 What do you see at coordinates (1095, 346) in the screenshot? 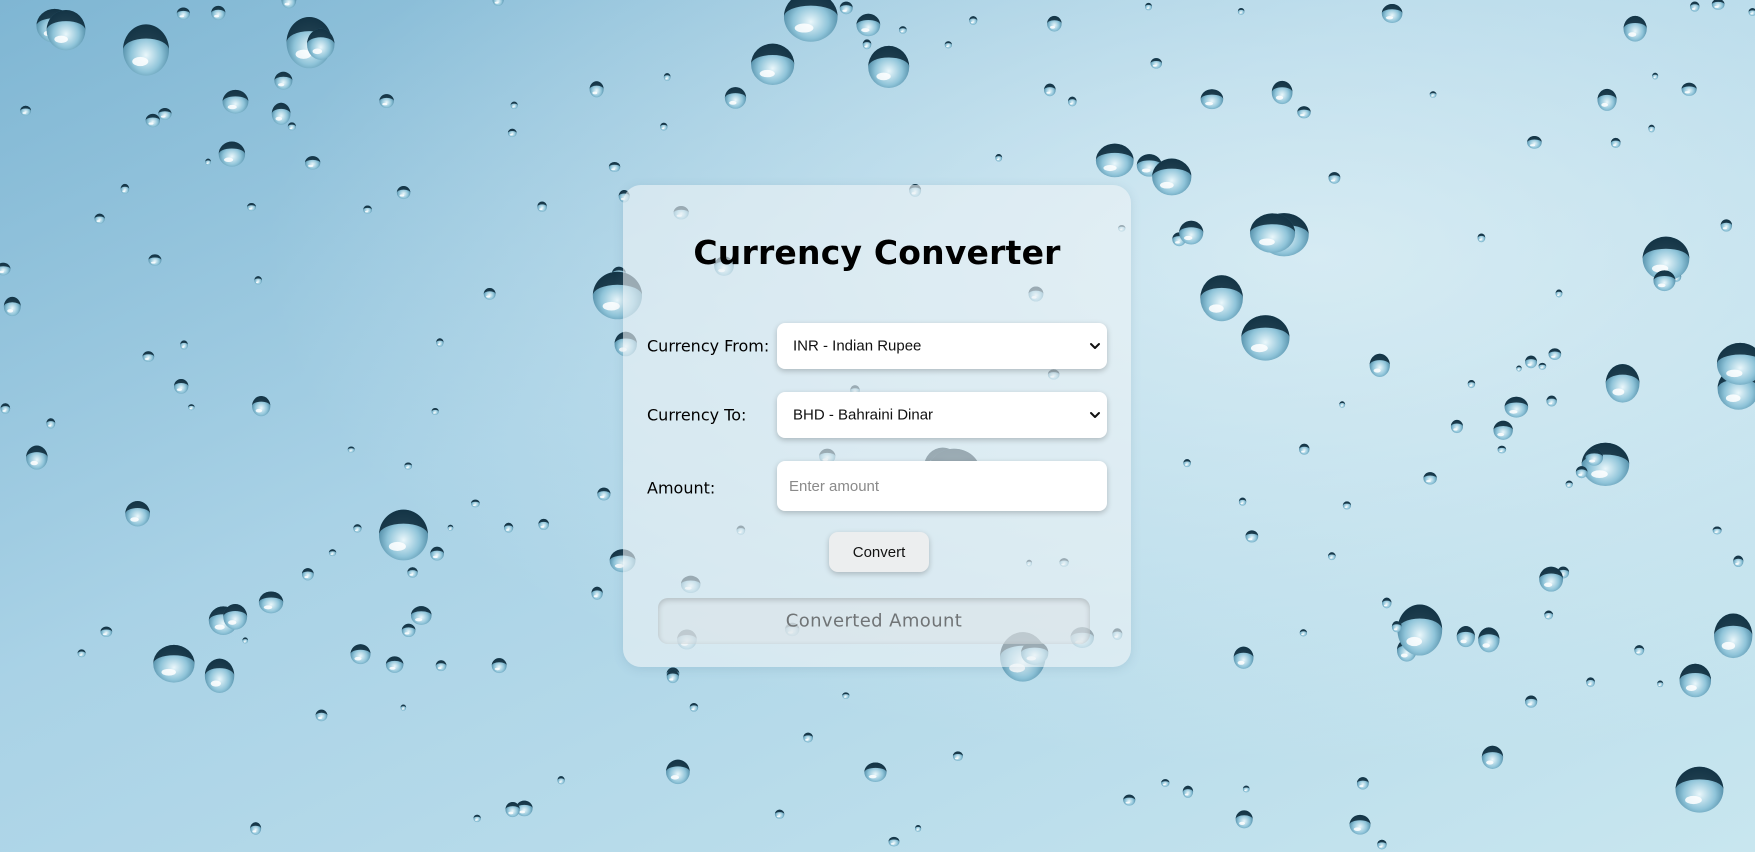
I see `chevron-down-icon` at bounding box center [1095, 346].